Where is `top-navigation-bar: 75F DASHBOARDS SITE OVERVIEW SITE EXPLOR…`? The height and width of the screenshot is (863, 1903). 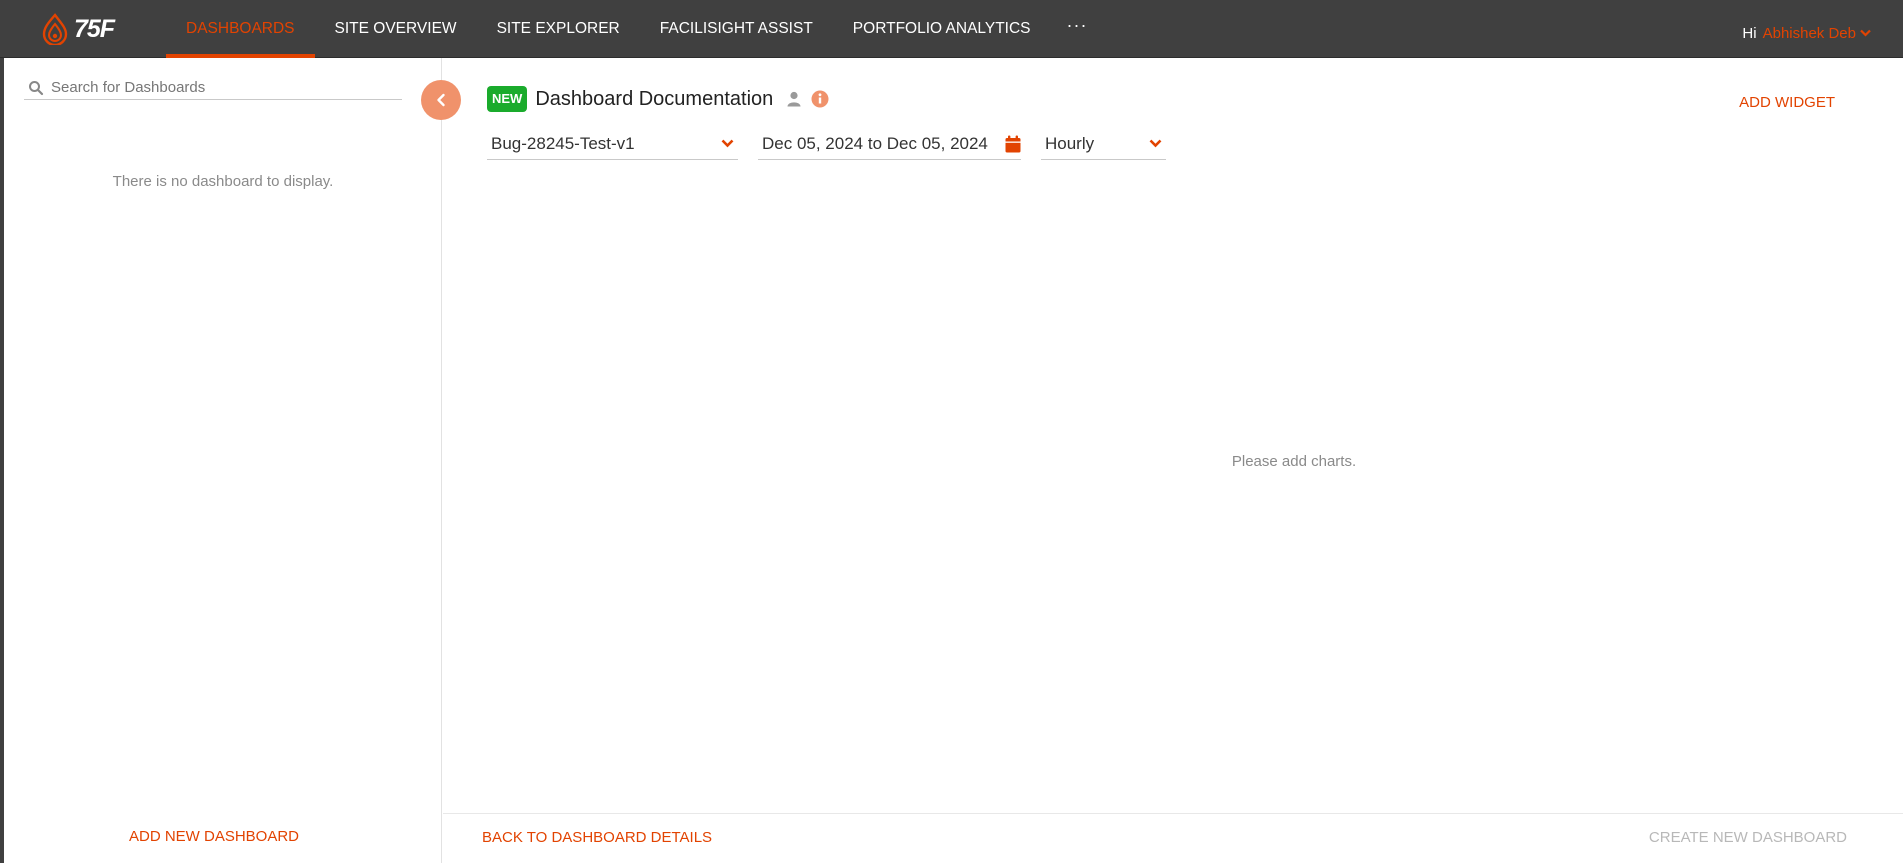
top-navigation-bar: 75F DASHBOARDS SITE OVERVIEW SITE EXPLOR… is located at coordinates (951, 29).